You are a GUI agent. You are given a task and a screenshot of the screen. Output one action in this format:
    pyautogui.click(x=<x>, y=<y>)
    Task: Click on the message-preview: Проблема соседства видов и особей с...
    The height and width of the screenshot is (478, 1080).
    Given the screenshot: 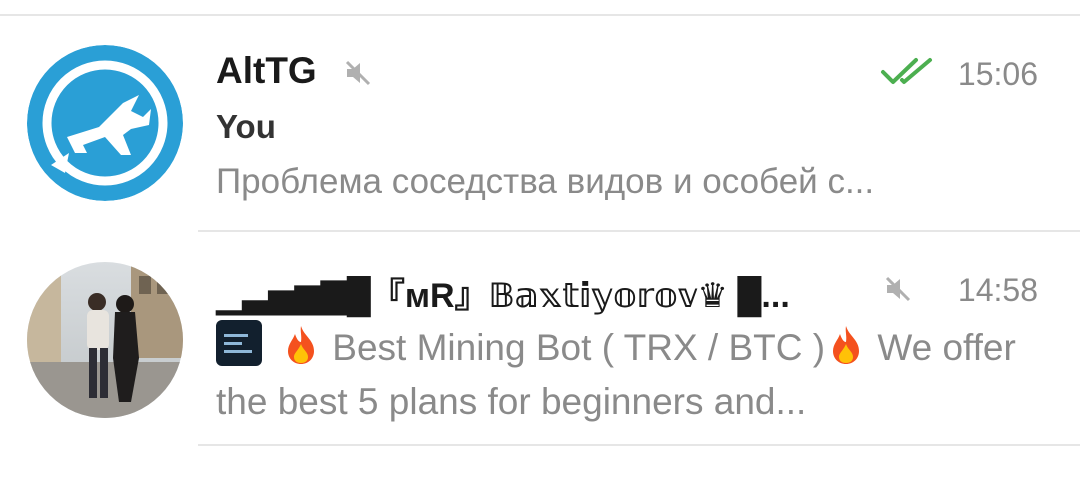 What is the action you would take?
    pyautogui.click(x=545, y=181)
    